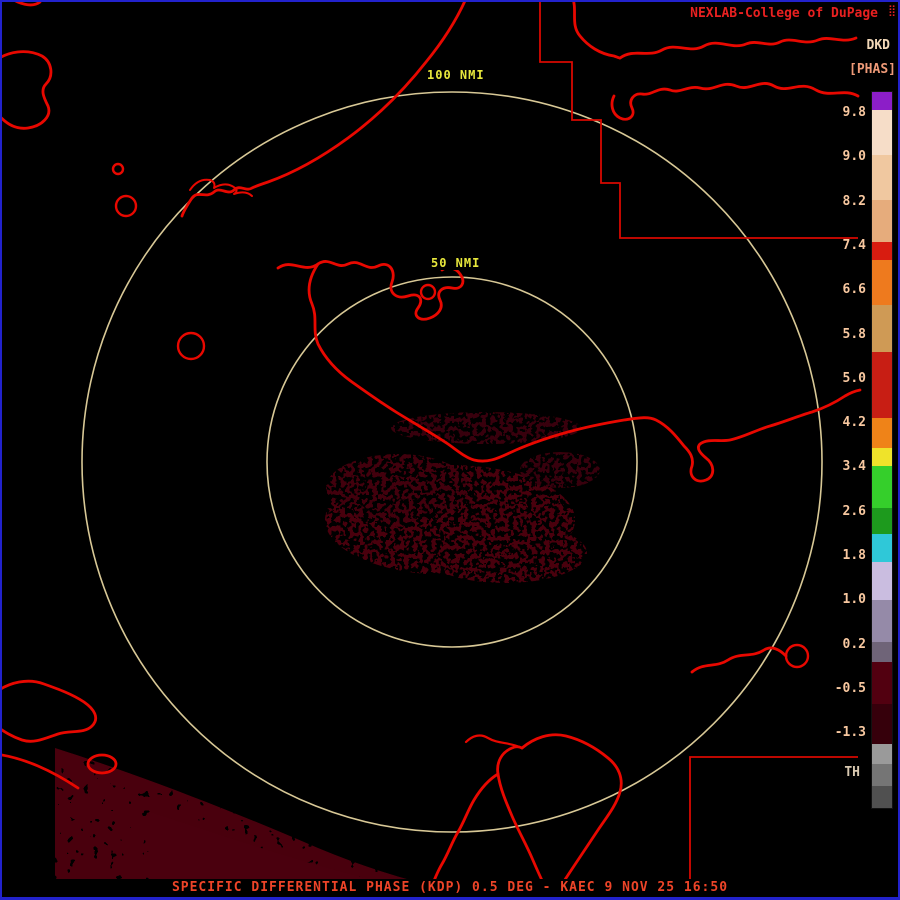 The width and height of the screenshot is (900, 900). Describe the element at coordinates (26, 90) in the screenshot. I see `coastline-island-northwest` at that location.